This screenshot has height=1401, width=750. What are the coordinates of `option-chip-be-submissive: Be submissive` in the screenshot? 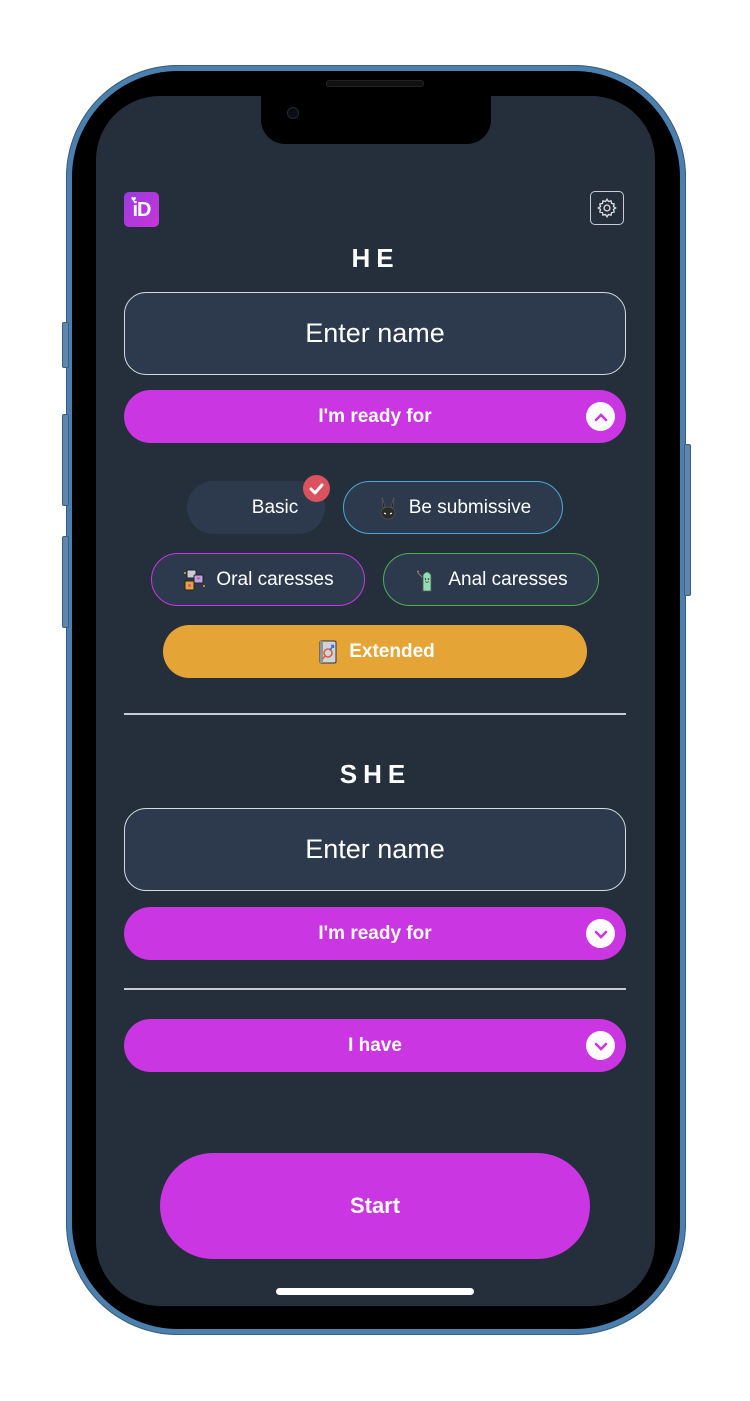 It's located at (453, 507).